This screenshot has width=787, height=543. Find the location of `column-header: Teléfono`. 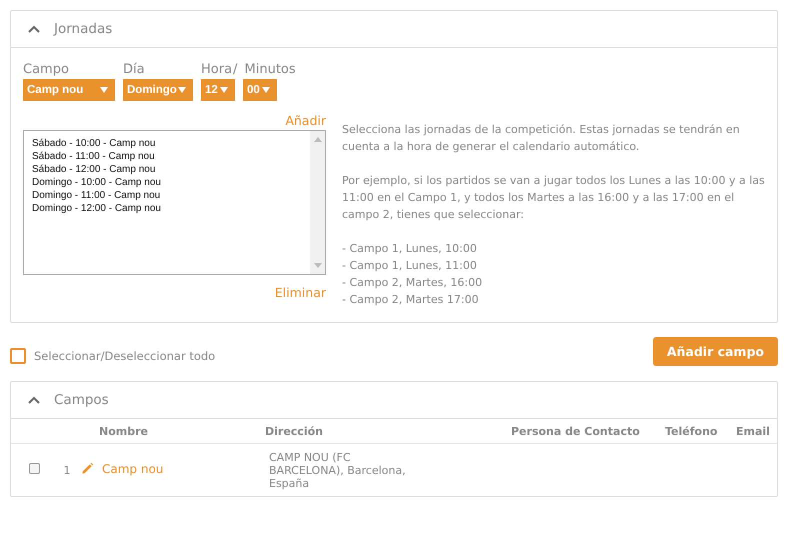

column-header: Teléfono is located at coordinates (691, 431).